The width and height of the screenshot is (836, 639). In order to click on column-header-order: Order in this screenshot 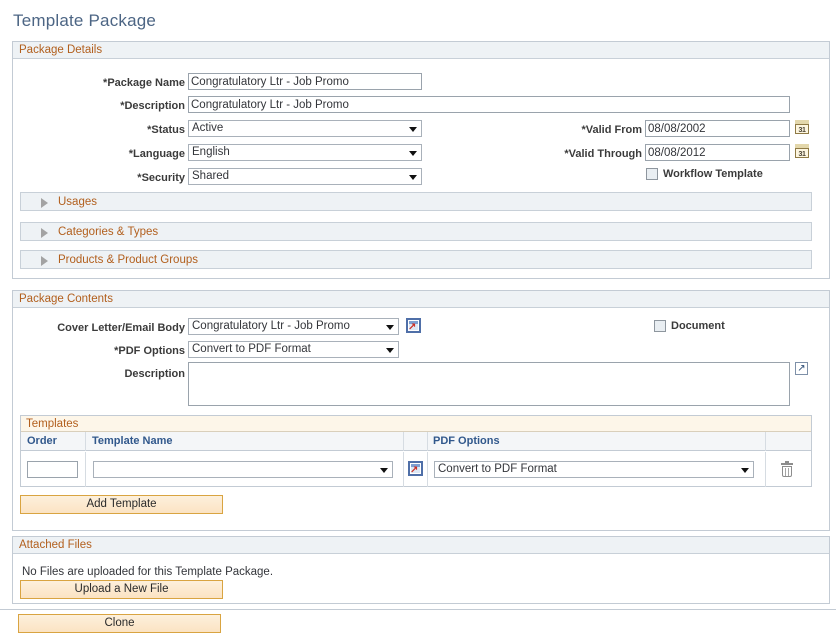, I will do `click(42, 441)`.